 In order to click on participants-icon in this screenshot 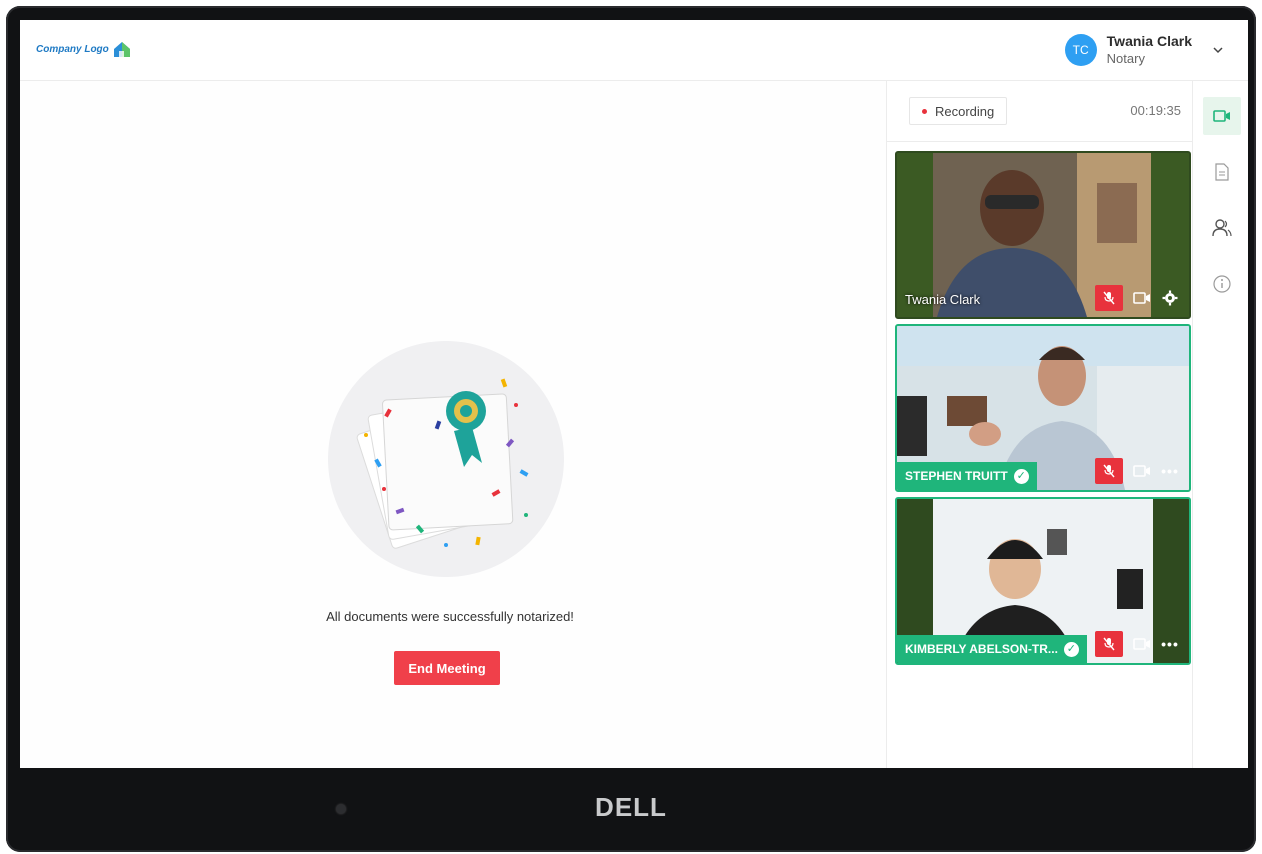, I will do `click(1222, 228)`.